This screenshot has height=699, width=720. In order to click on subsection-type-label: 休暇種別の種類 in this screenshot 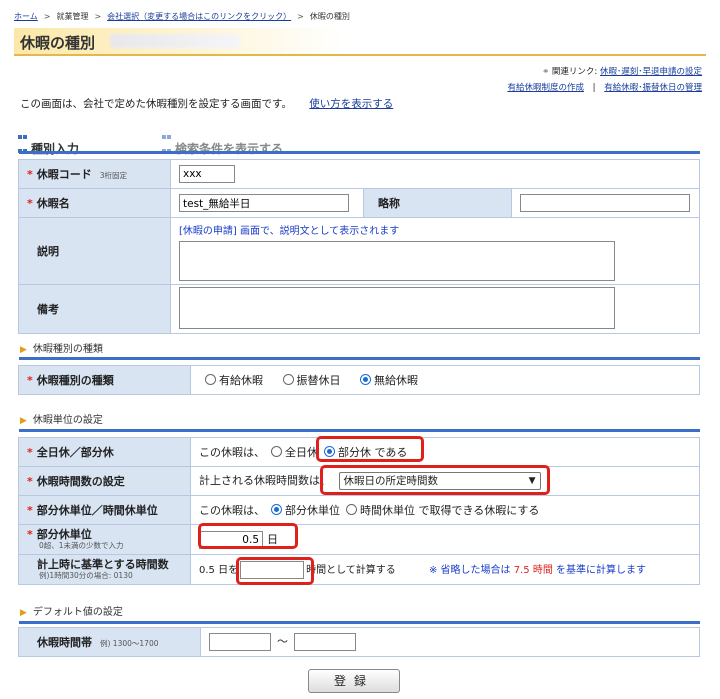, I will do `click(67, 349)`.